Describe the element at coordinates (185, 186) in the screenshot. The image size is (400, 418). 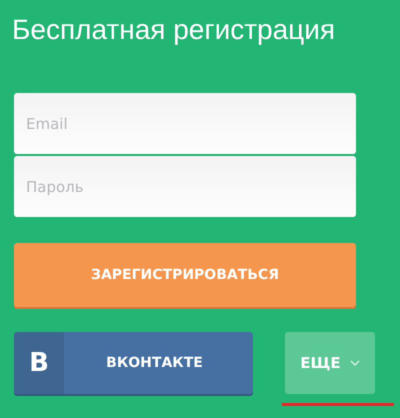
I see `input-field: Пароль` at that location.